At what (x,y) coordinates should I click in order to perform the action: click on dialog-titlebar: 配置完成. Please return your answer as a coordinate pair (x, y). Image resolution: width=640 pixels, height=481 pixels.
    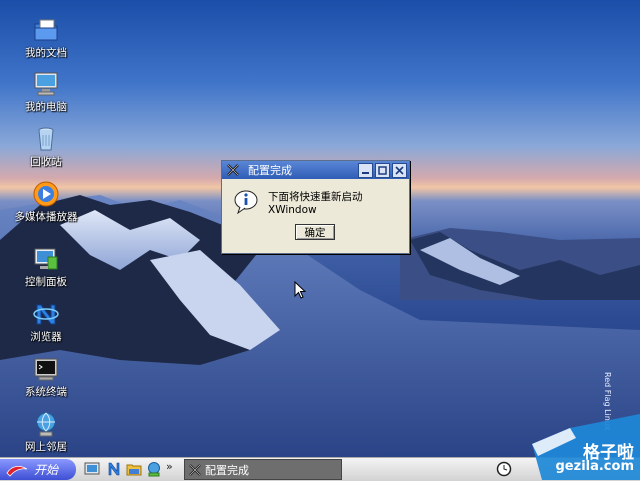
    Looking at the image, I should click on (315, 170).